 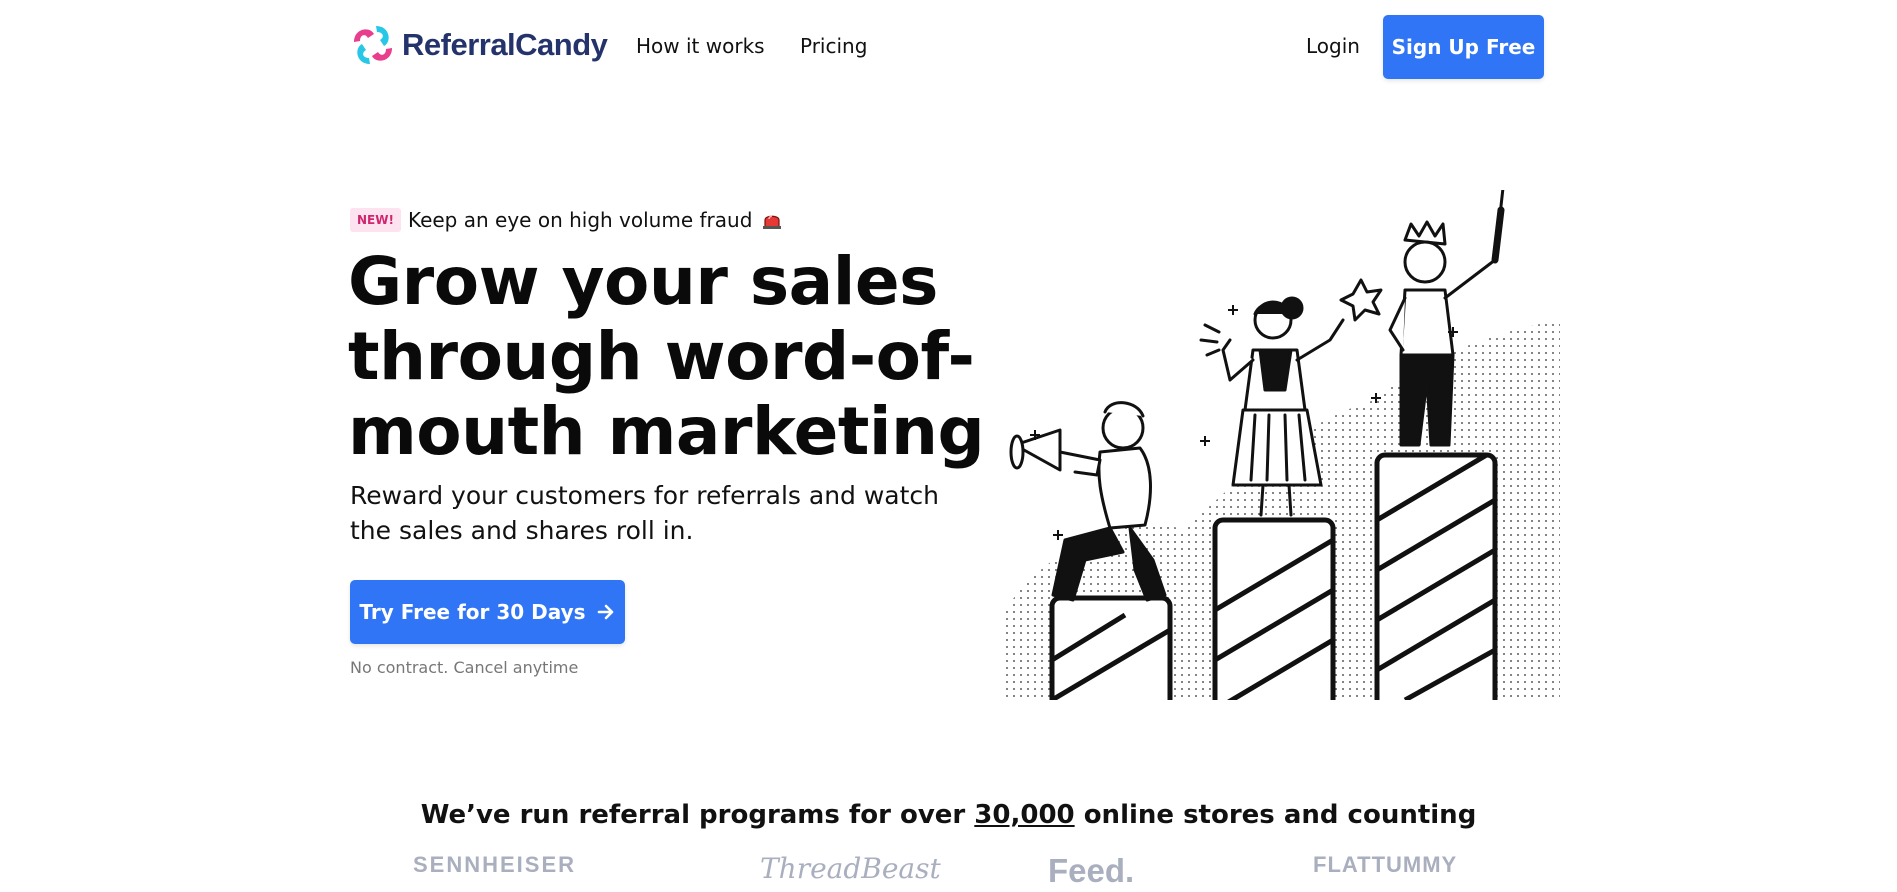 I want to click on headline-line-1: Grow your sales, so click(x=643, y=281).